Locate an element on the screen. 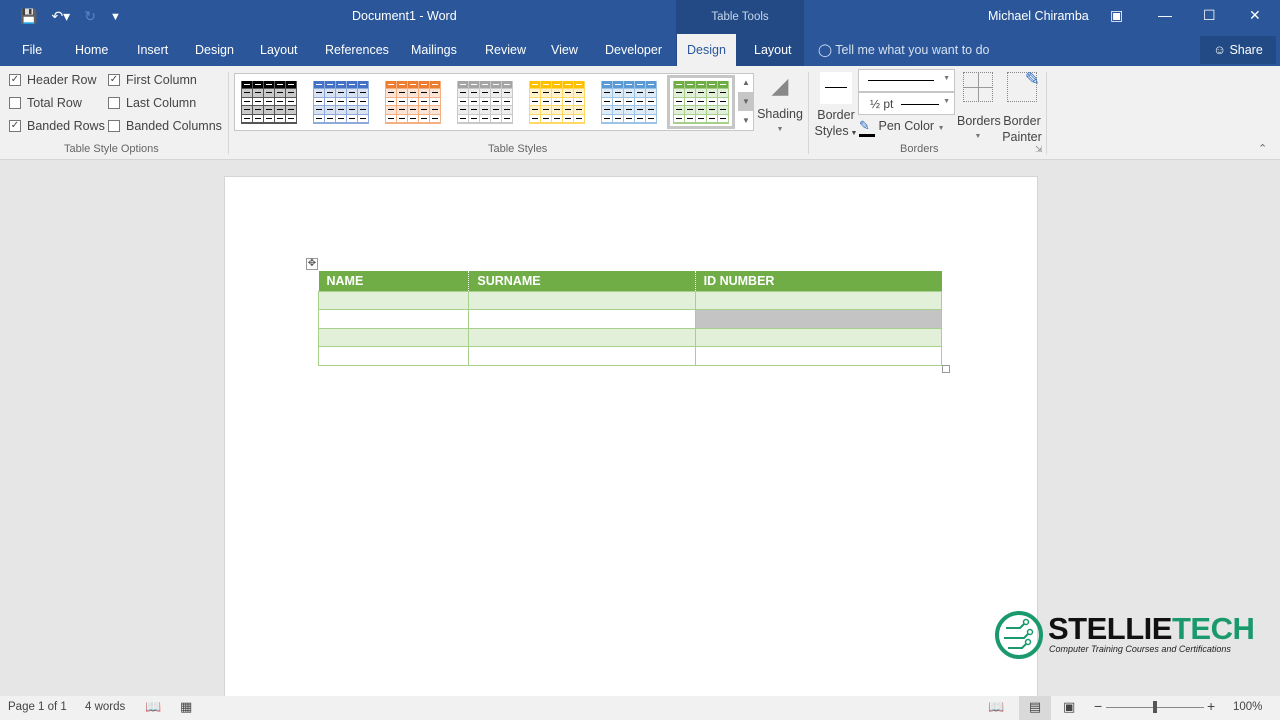 The height and width of the screenshot is (720, 1280). collapse-ribbon-icon: ⌃ is located at coordinates (1262, 148).